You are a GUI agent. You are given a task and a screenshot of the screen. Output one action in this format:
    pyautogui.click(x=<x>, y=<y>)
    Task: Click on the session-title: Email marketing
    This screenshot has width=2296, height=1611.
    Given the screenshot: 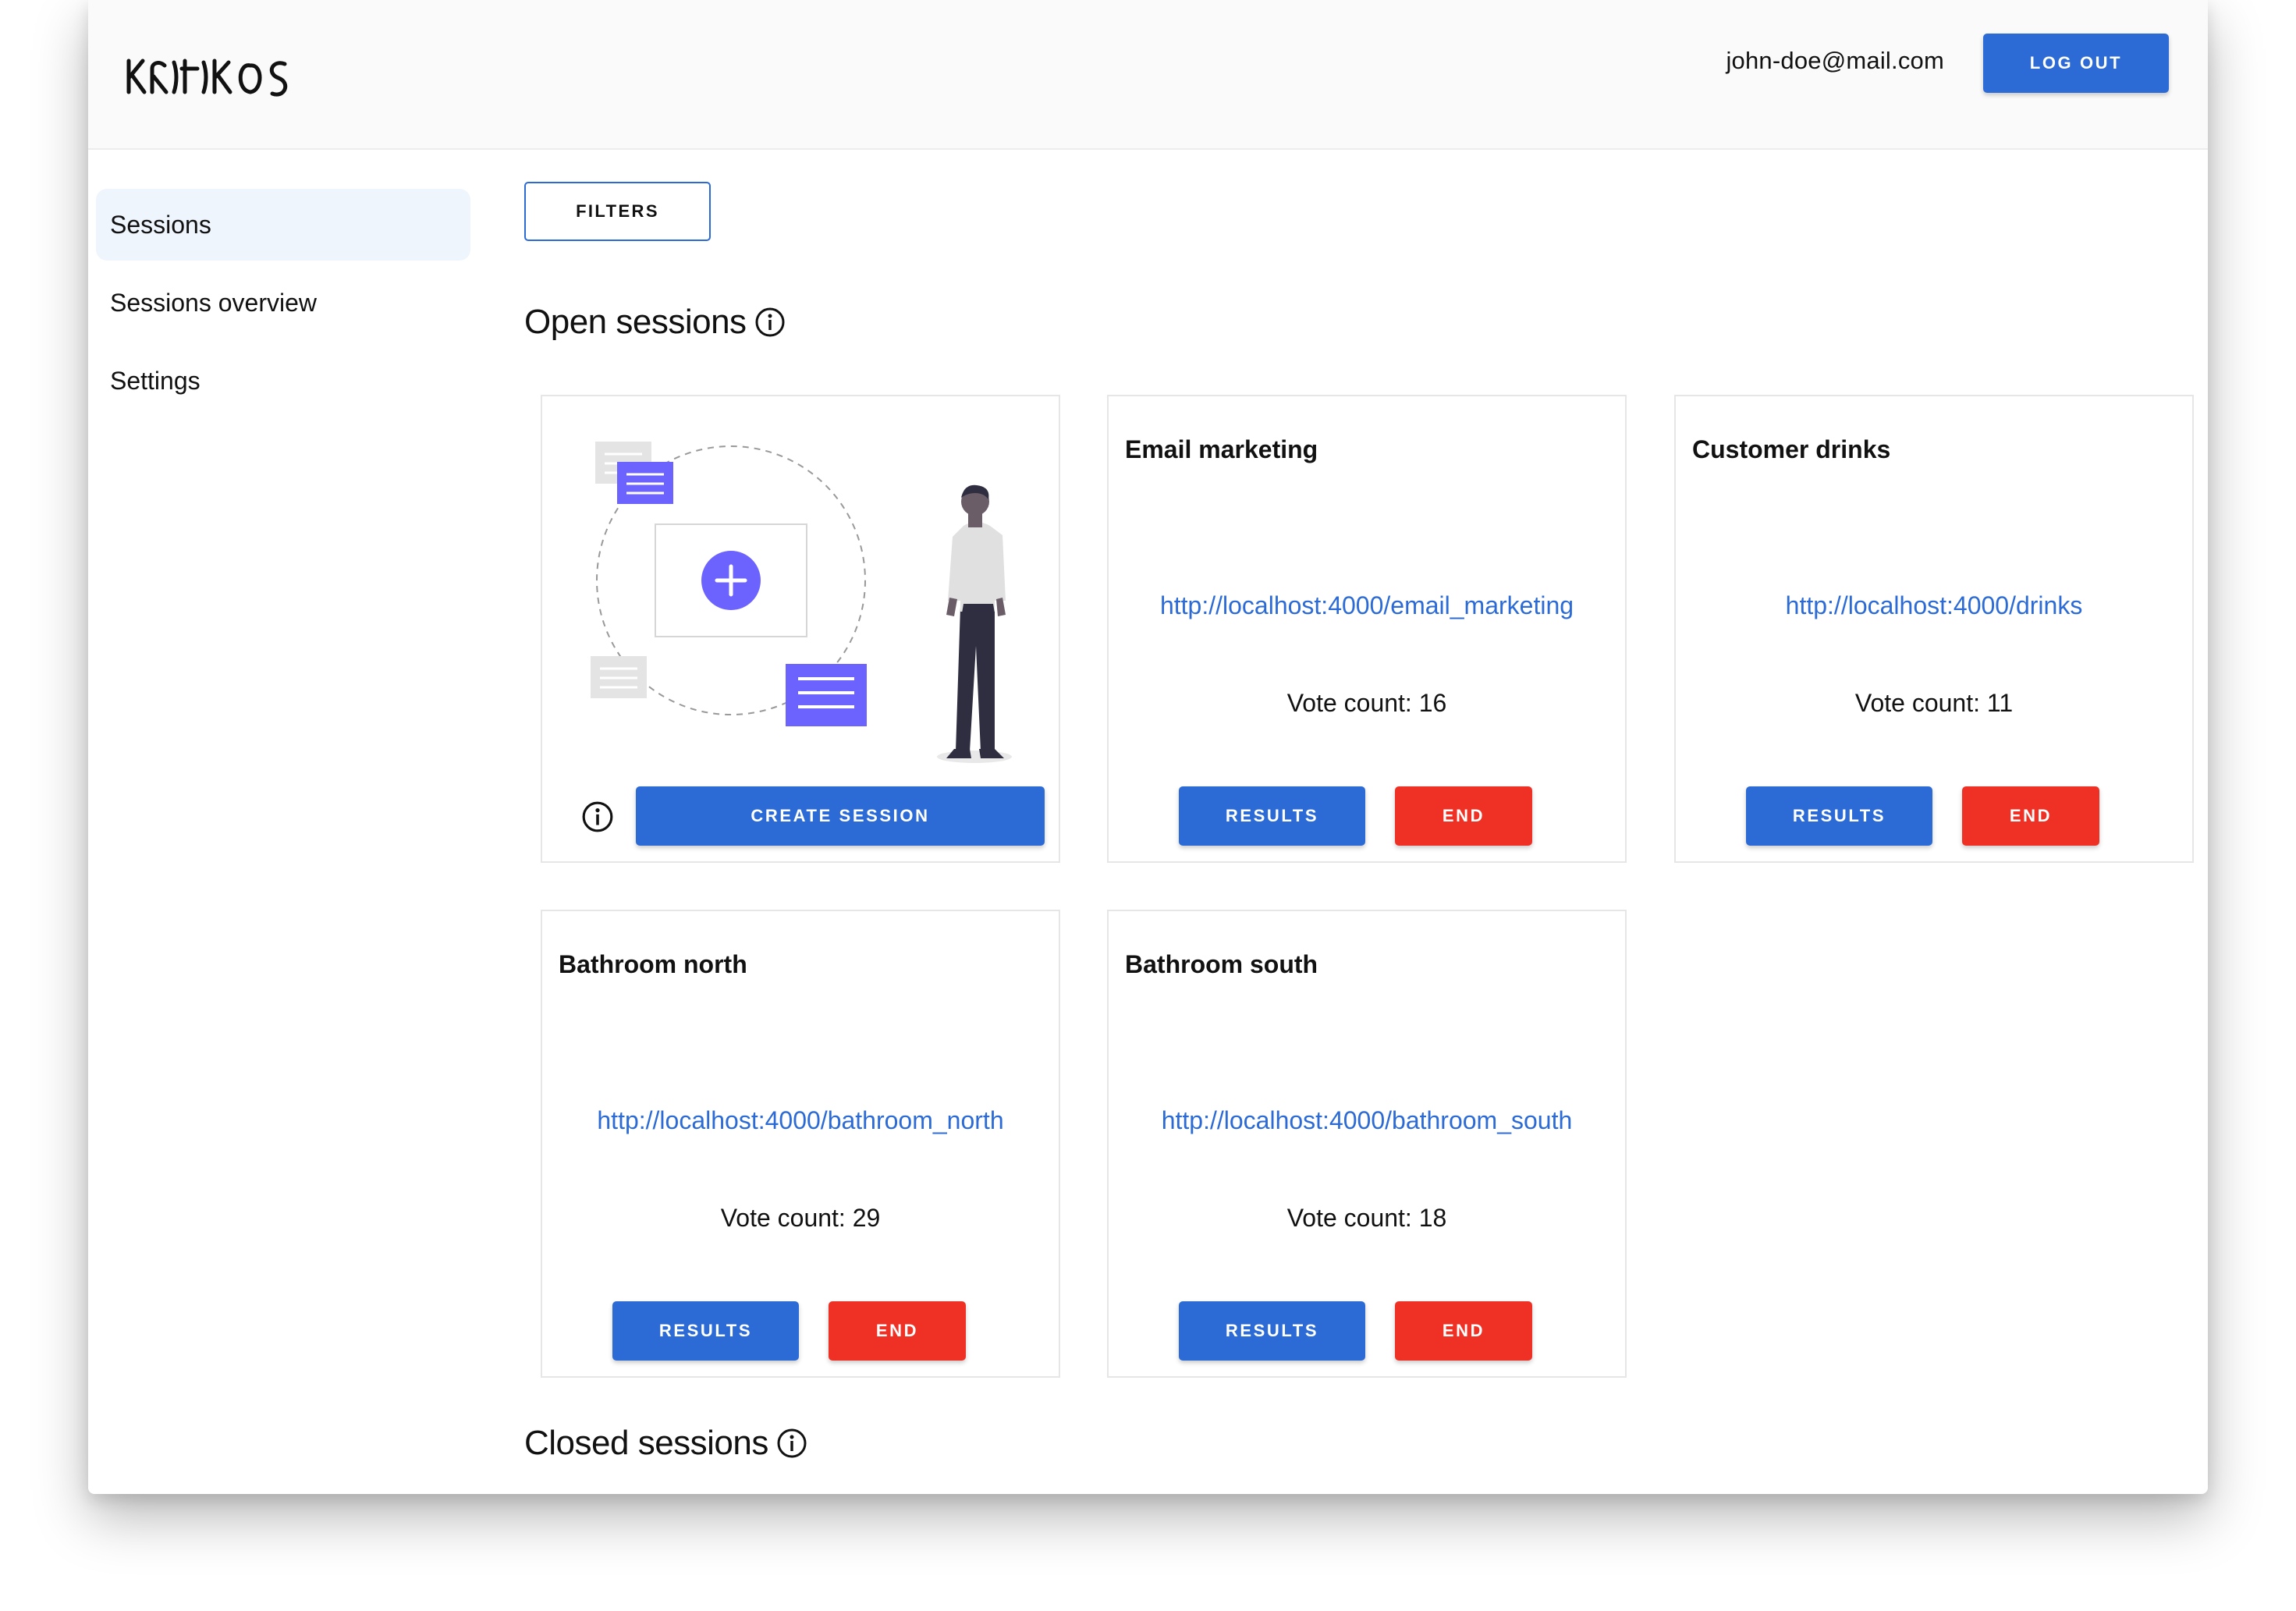 What is the action you would take?
    pyautogui.click(x=1221, y=449)
    